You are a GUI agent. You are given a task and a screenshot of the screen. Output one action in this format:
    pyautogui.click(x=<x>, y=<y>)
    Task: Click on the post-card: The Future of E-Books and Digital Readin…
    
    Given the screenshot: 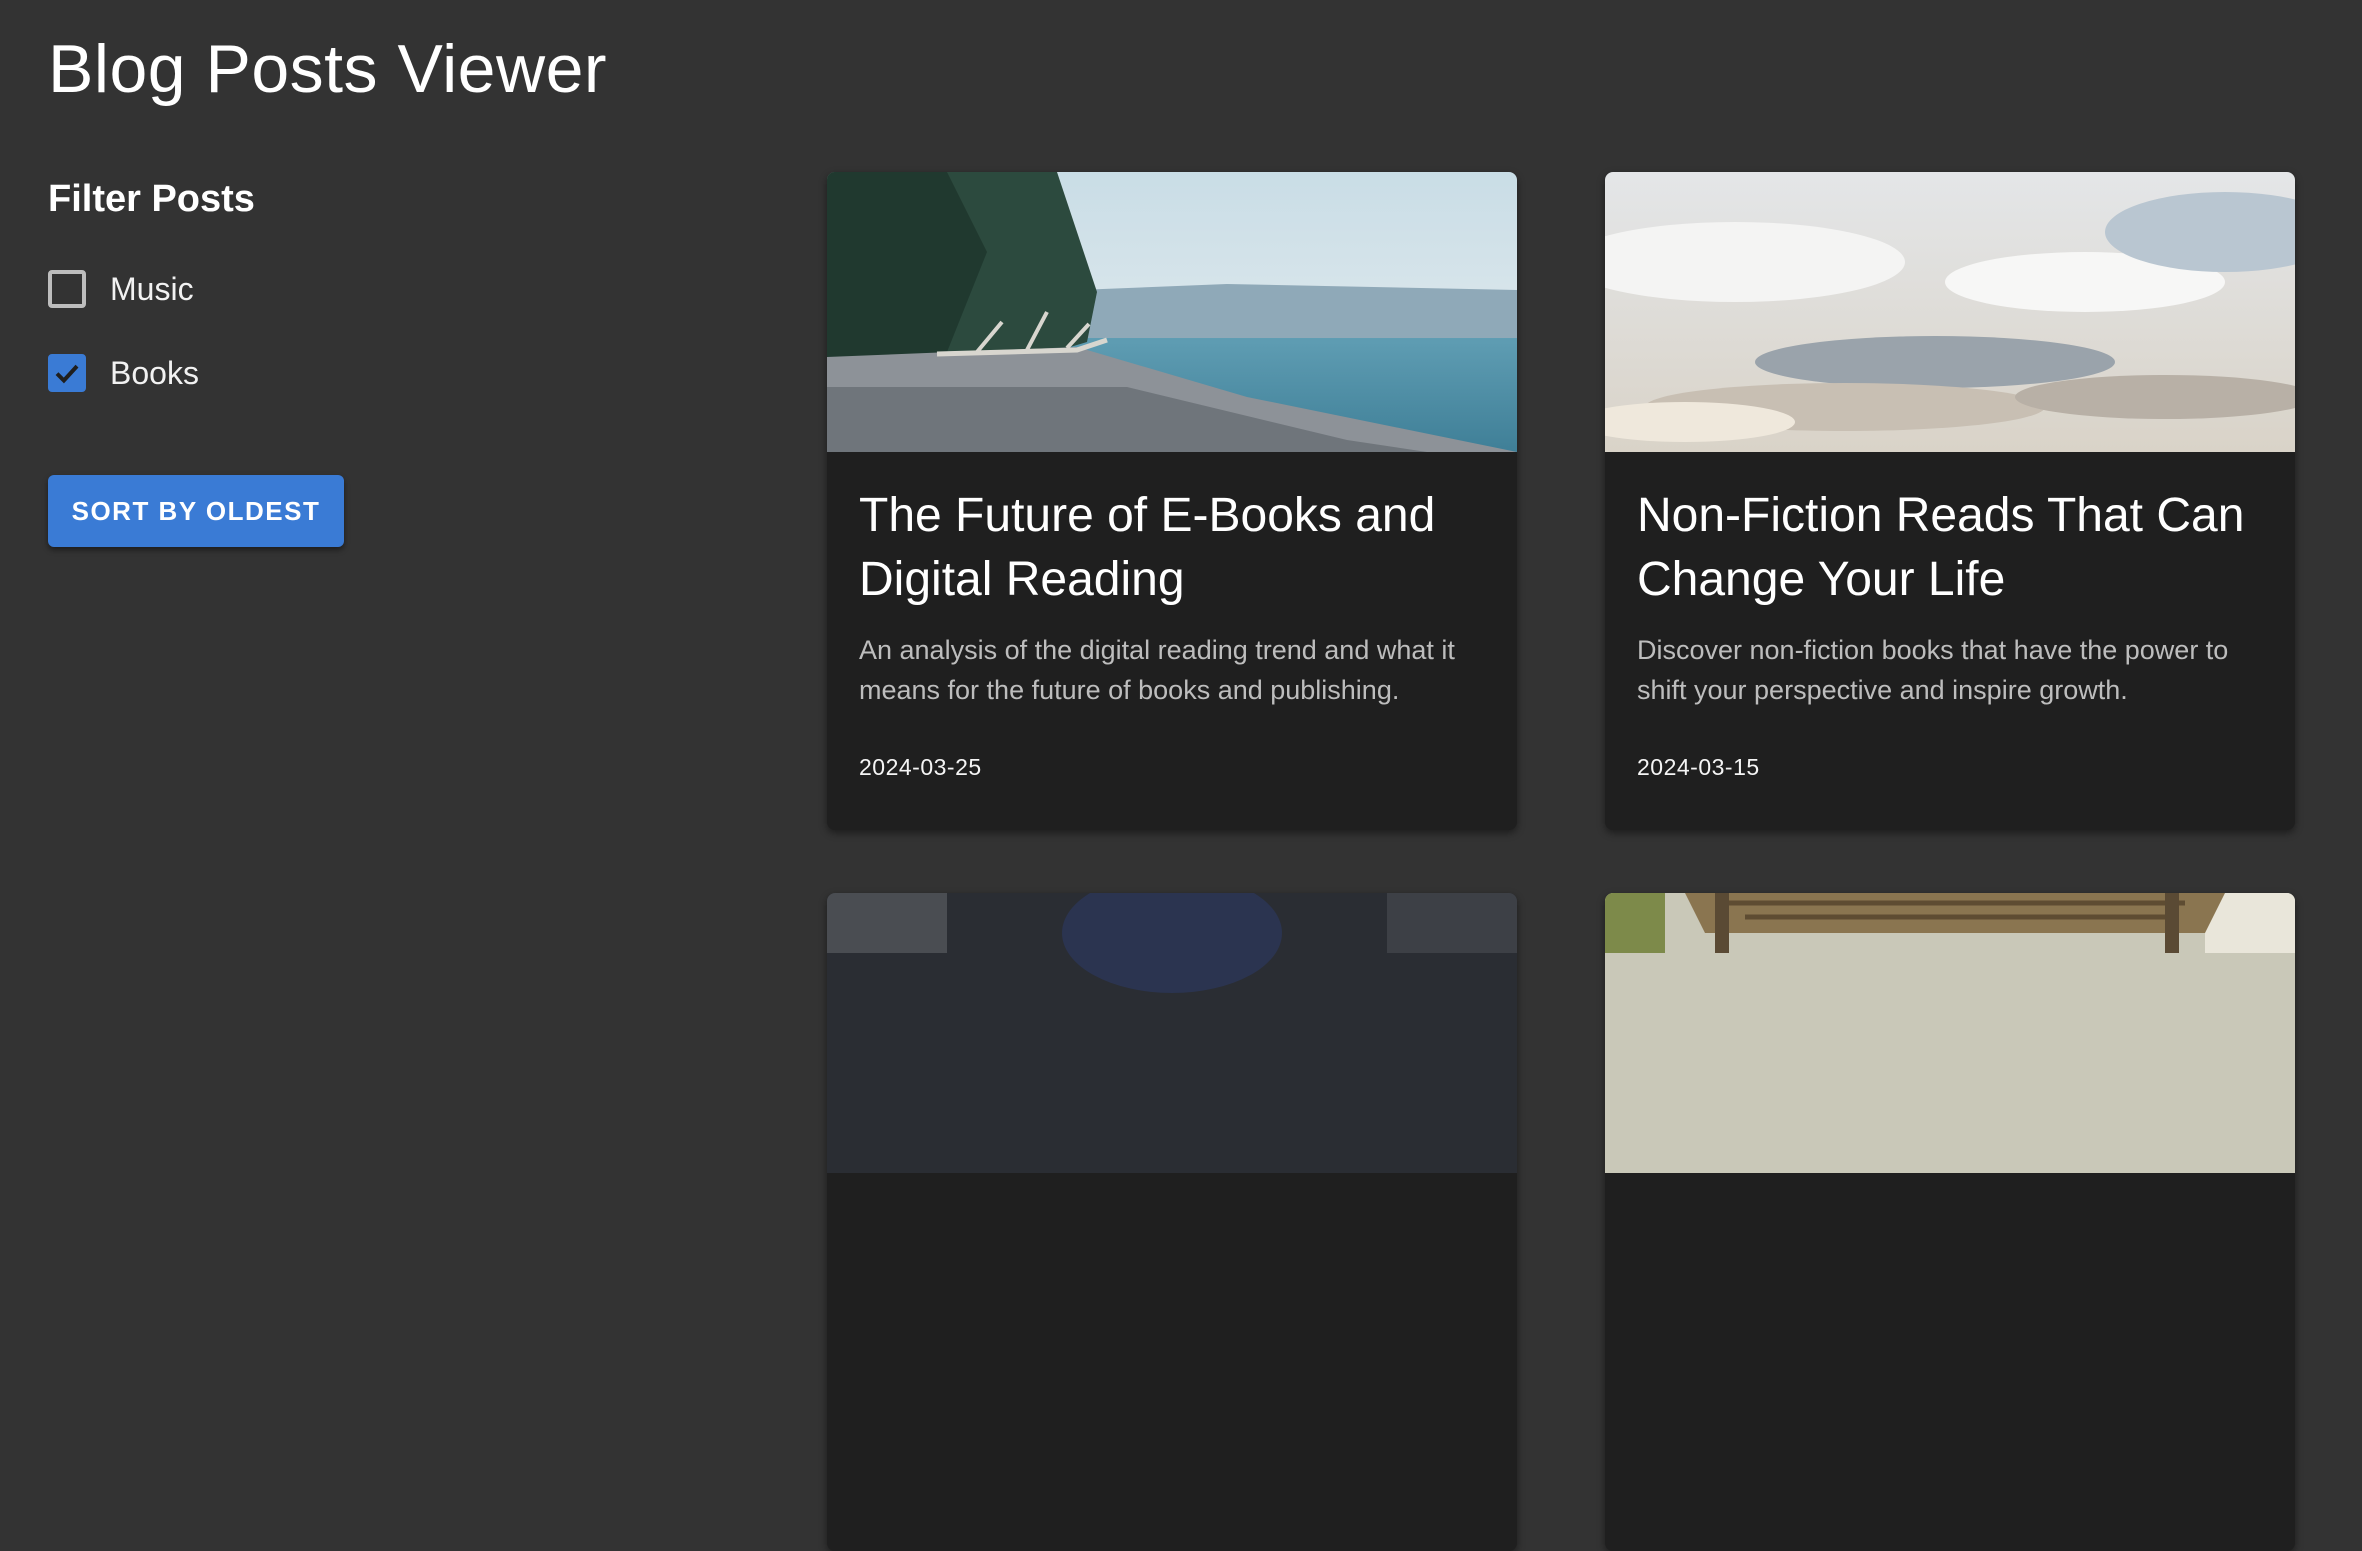 What is the action you would take?
    pyautogui.click(x=1172, y=501)
    